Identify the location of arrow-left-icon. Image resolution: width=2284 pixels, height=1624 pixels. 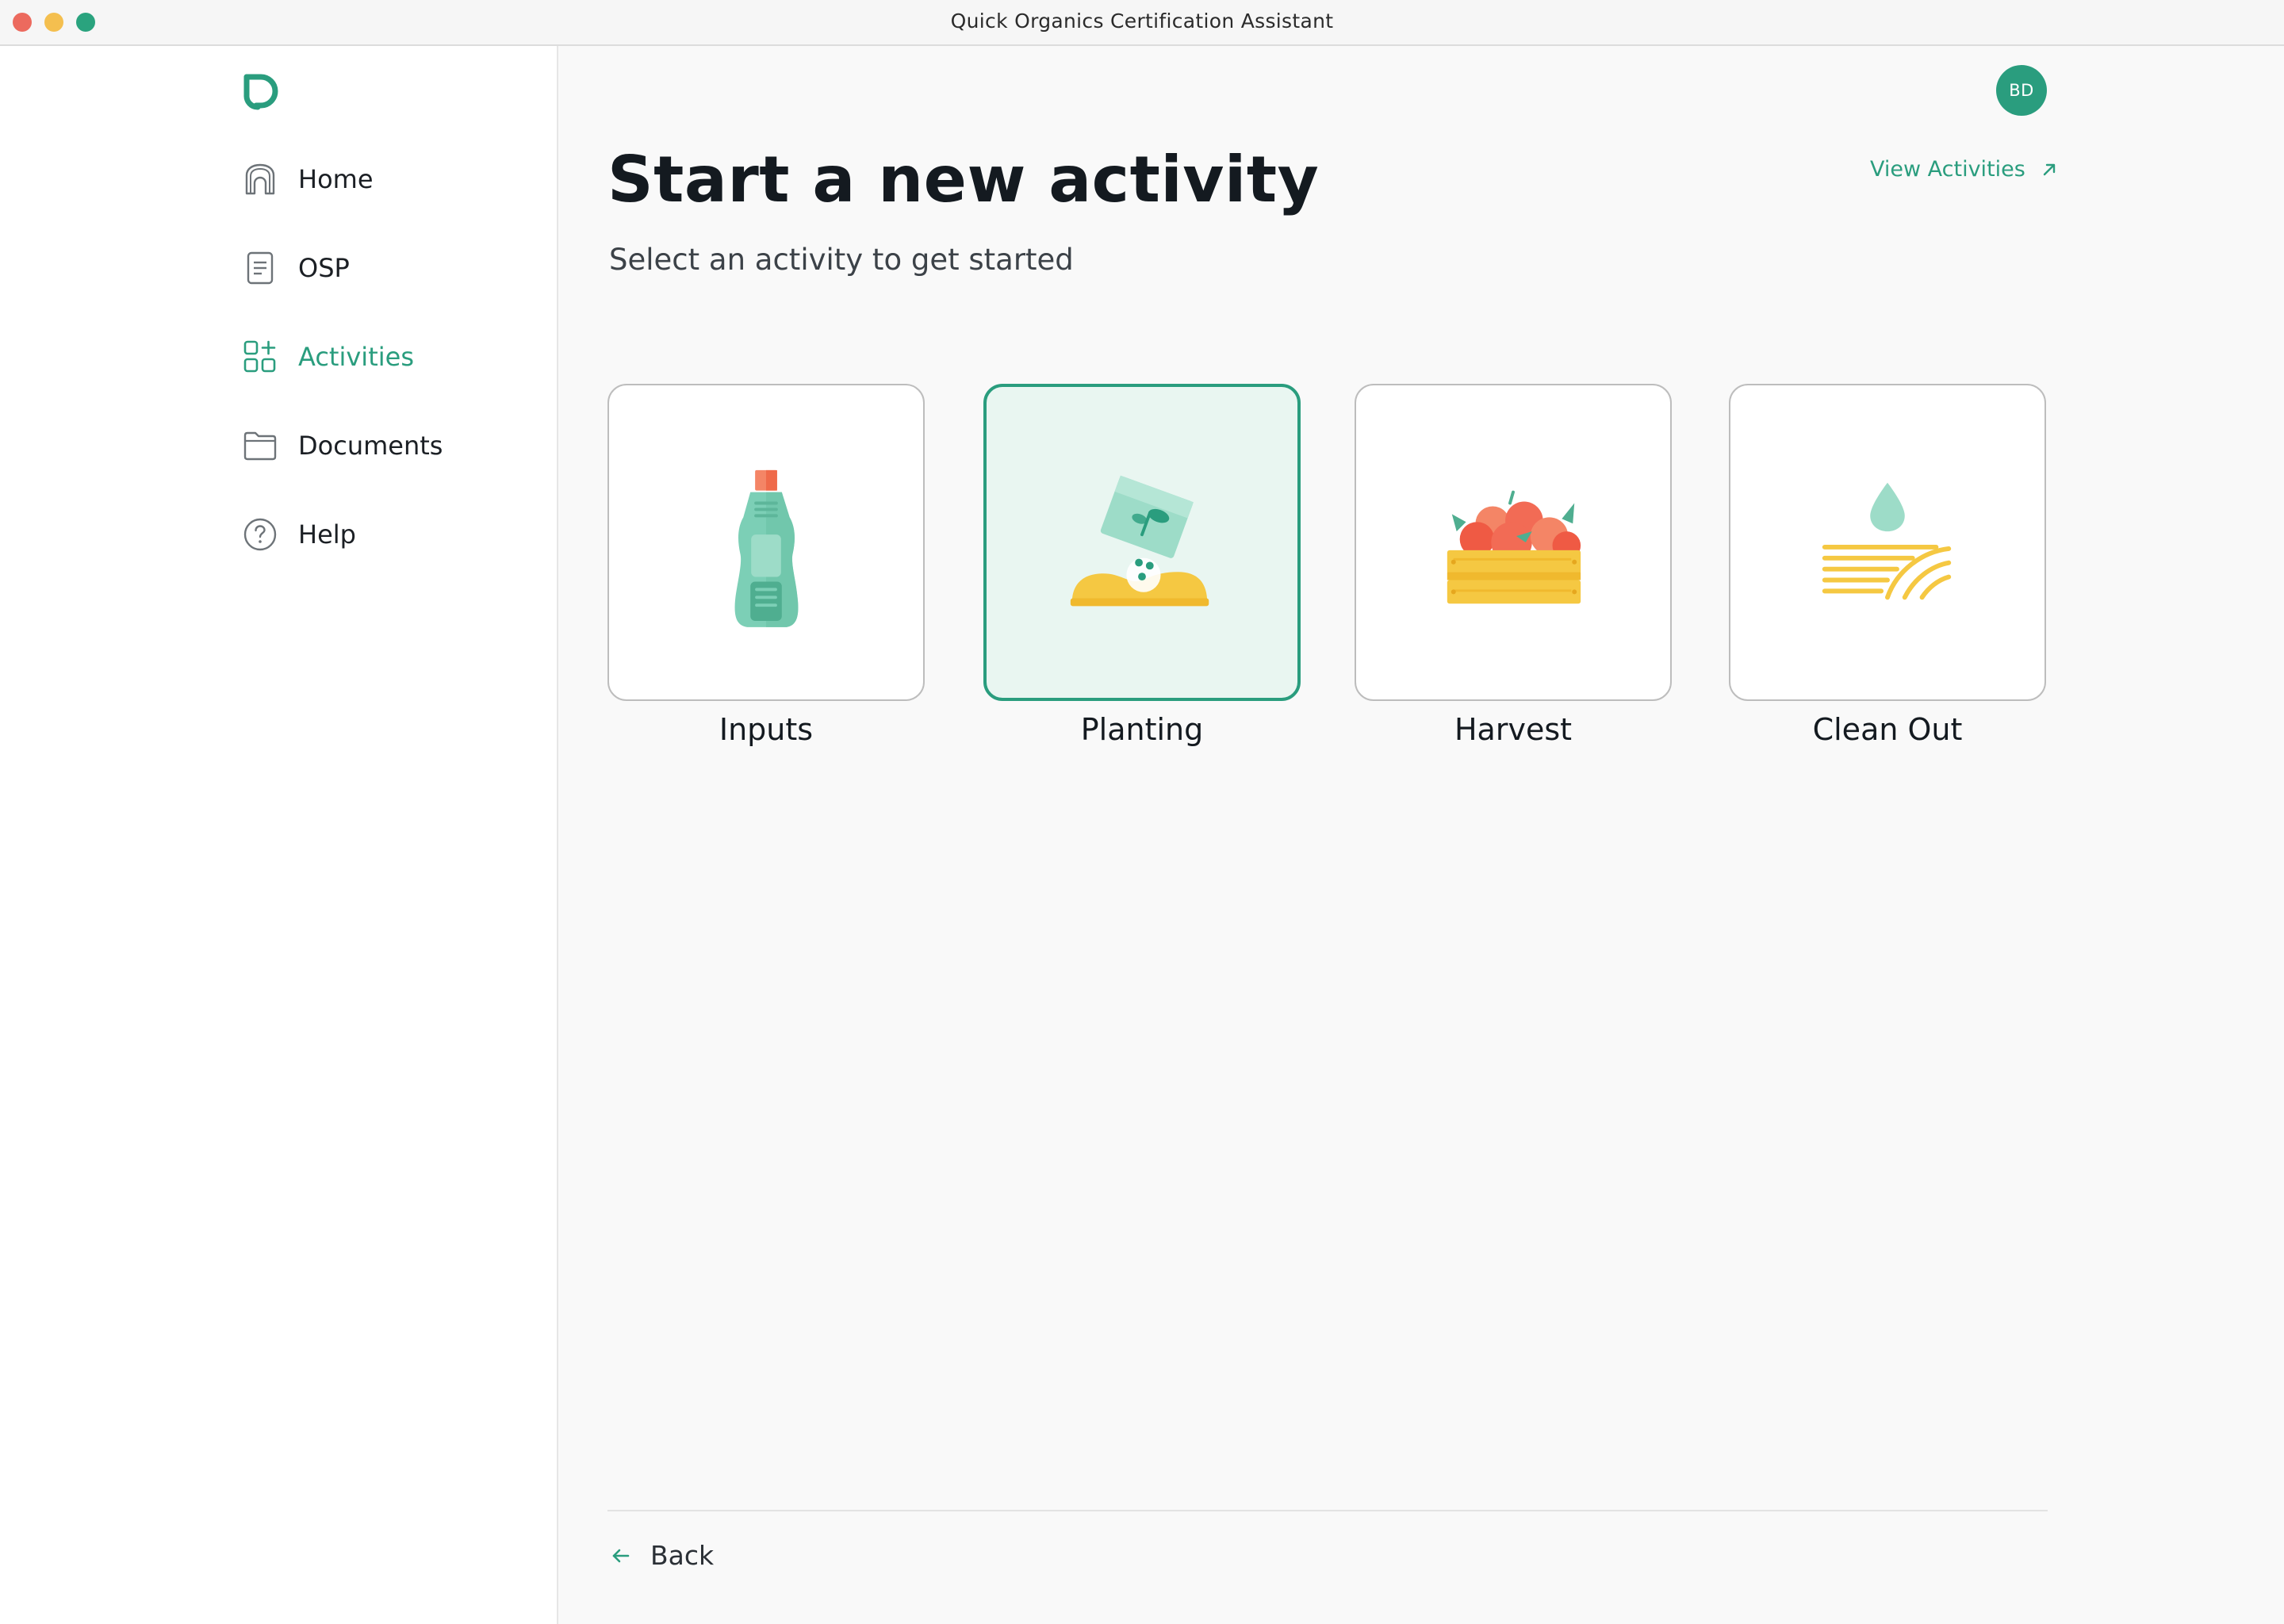
(621, 1555).